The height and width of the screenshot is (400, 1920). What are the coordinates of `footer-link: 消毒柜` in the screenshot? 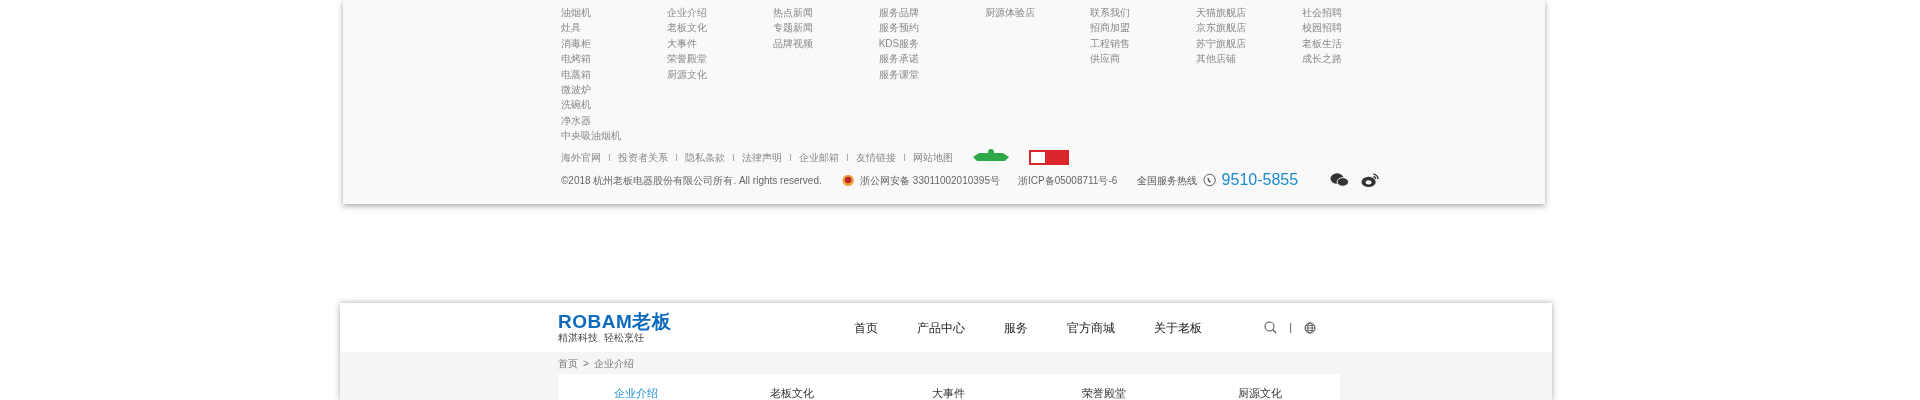 It's located at (576, 43).